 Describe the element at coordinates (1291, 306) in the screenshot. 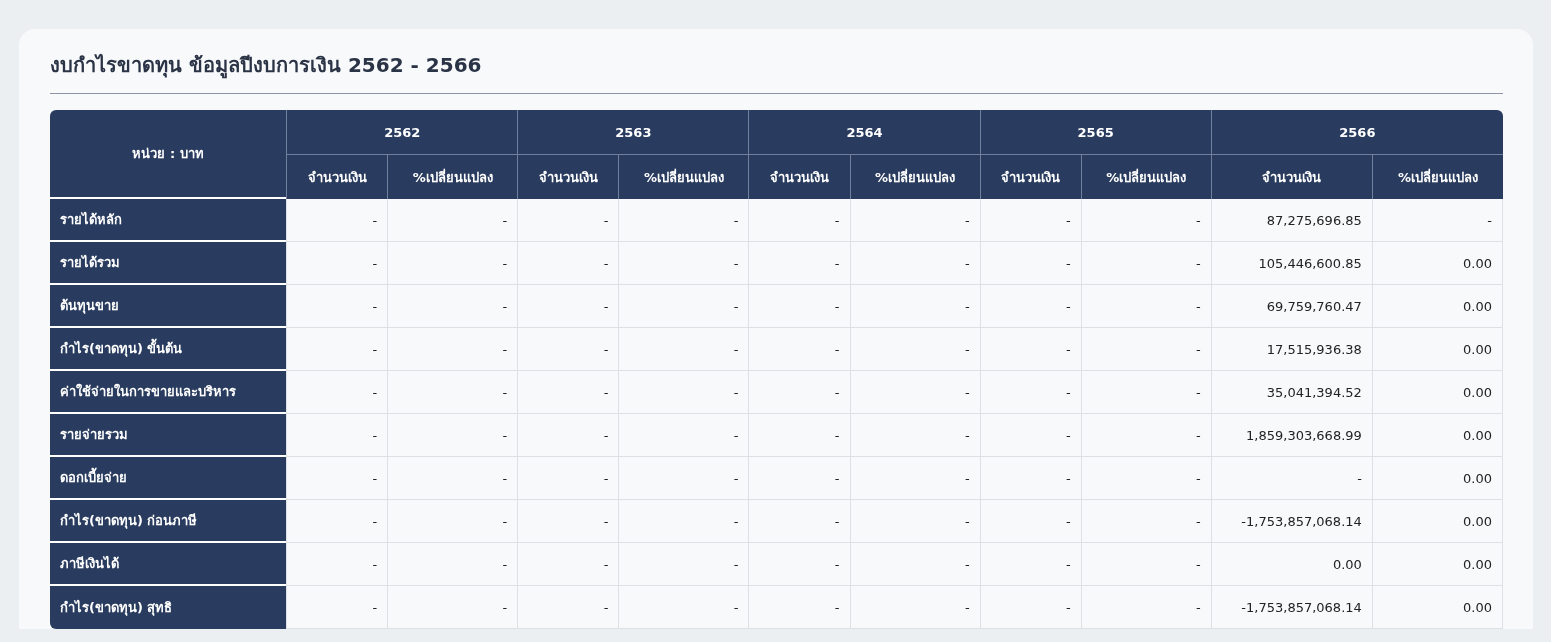

I see `table-cell: 69,759,760.47` at that location.